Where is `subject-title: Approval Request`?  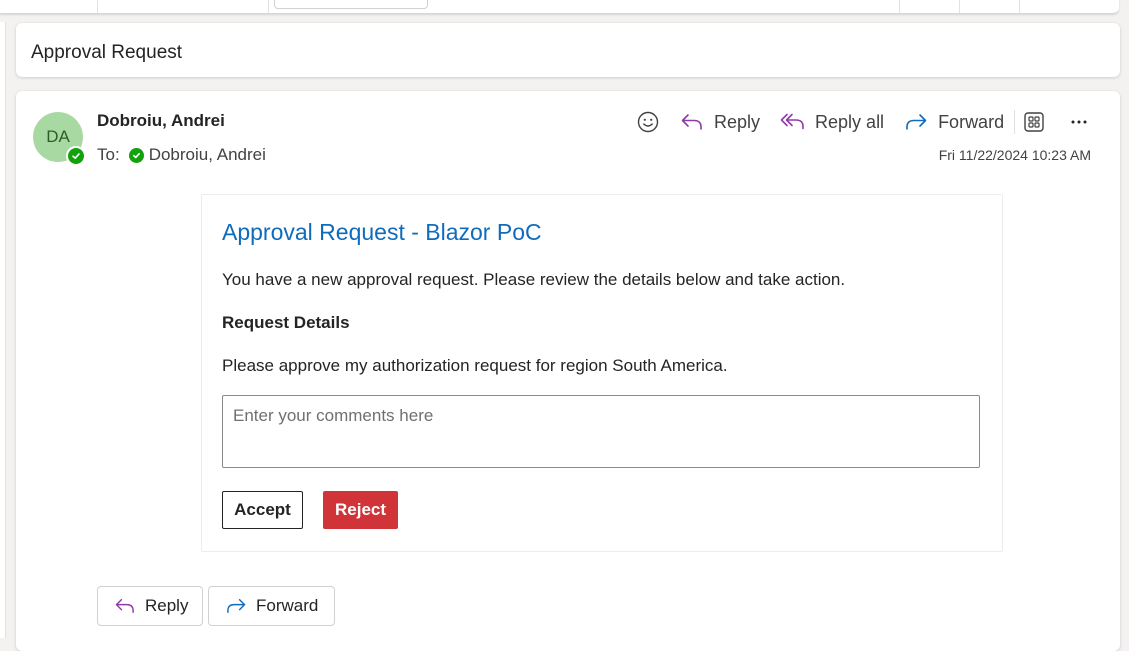
subject-title: Approval Request is located at coordinates (107, 52).